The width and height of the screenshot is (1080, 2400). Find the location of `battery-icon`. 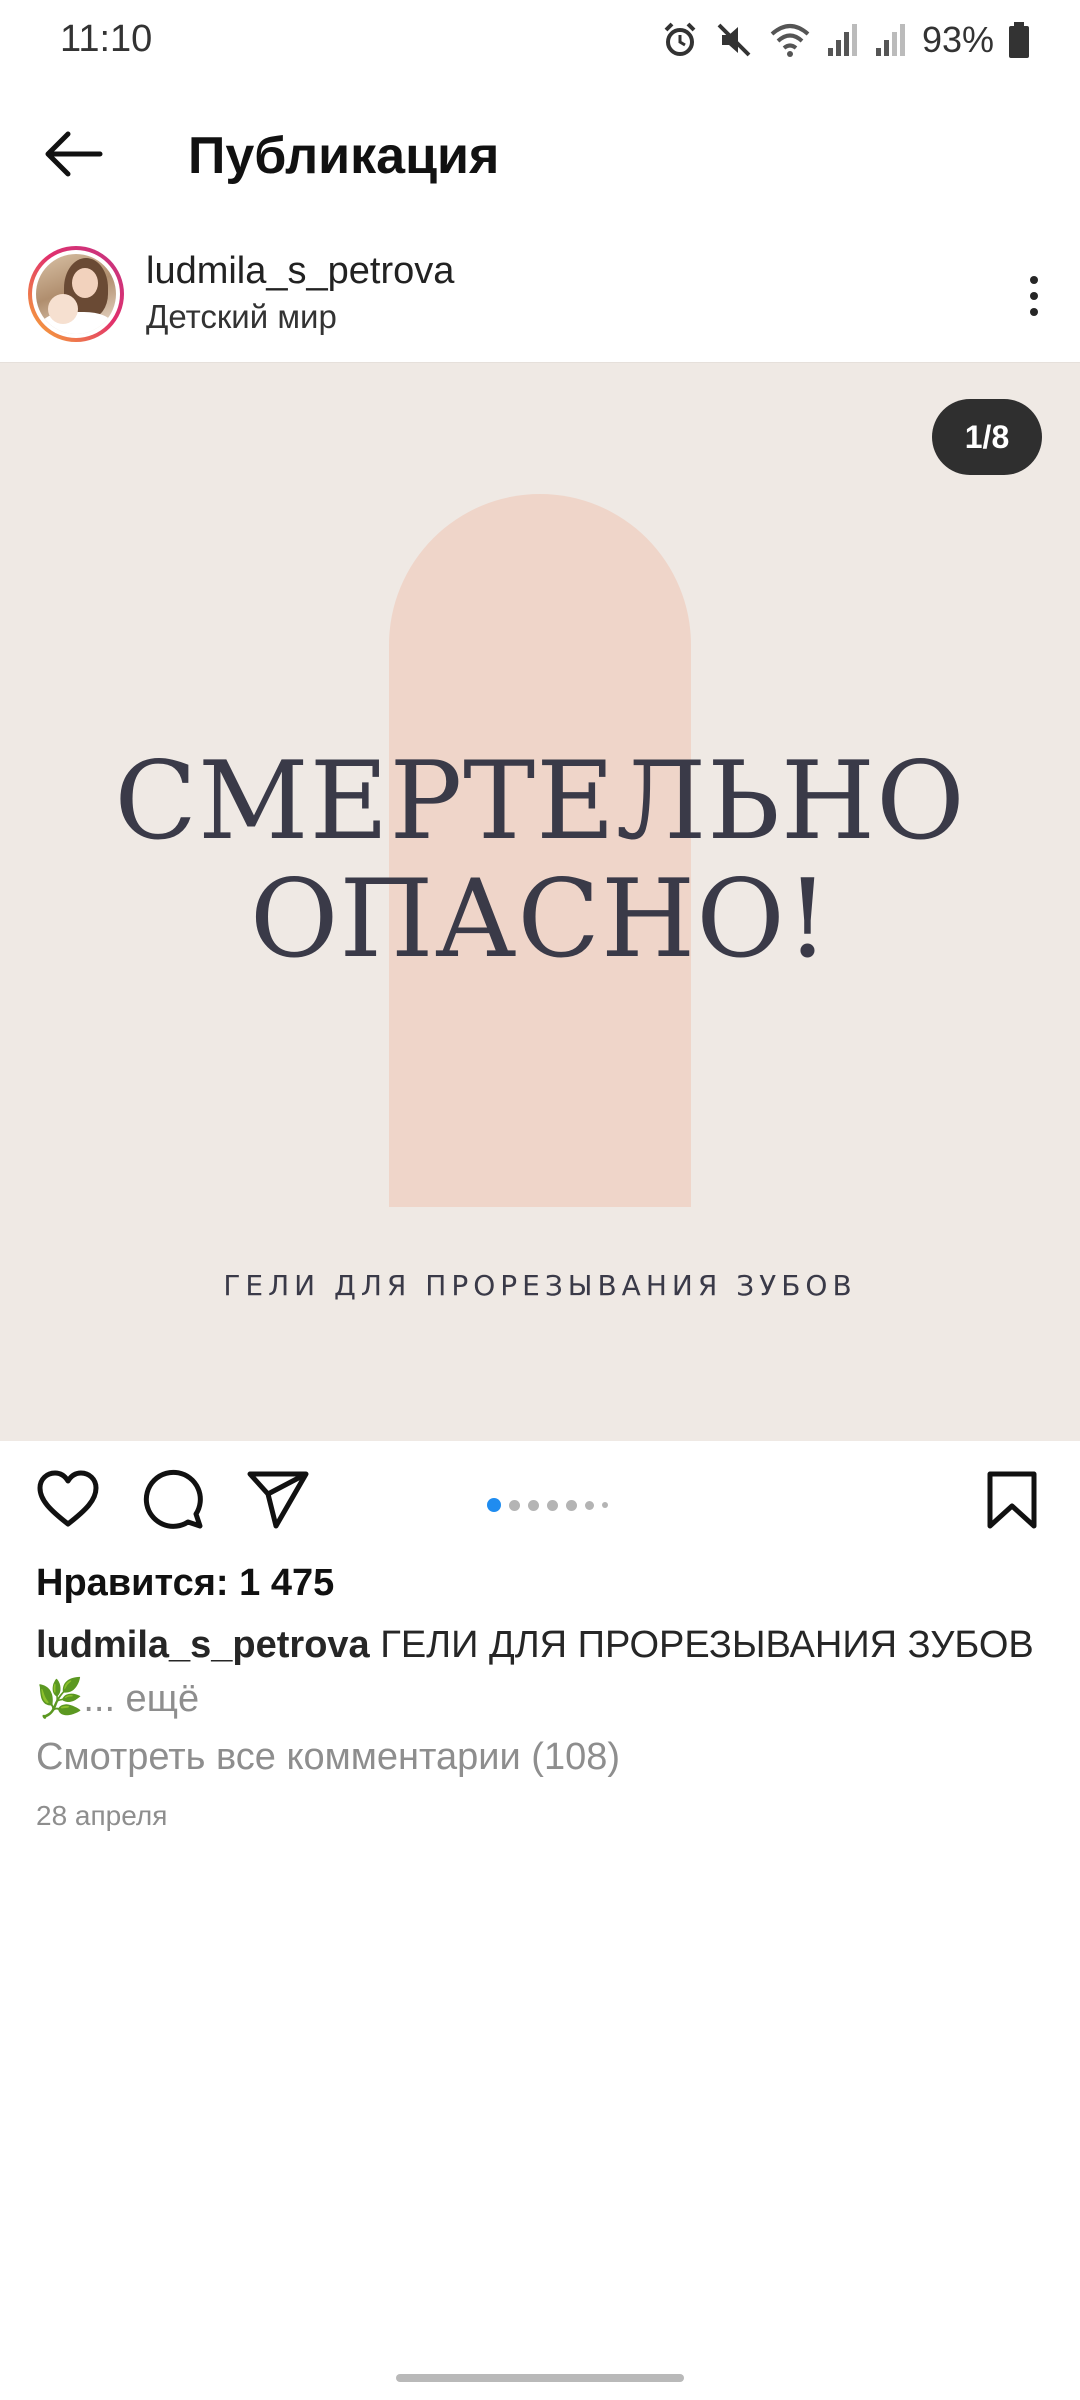

battery-icon is located at coordinates (1019, 40).